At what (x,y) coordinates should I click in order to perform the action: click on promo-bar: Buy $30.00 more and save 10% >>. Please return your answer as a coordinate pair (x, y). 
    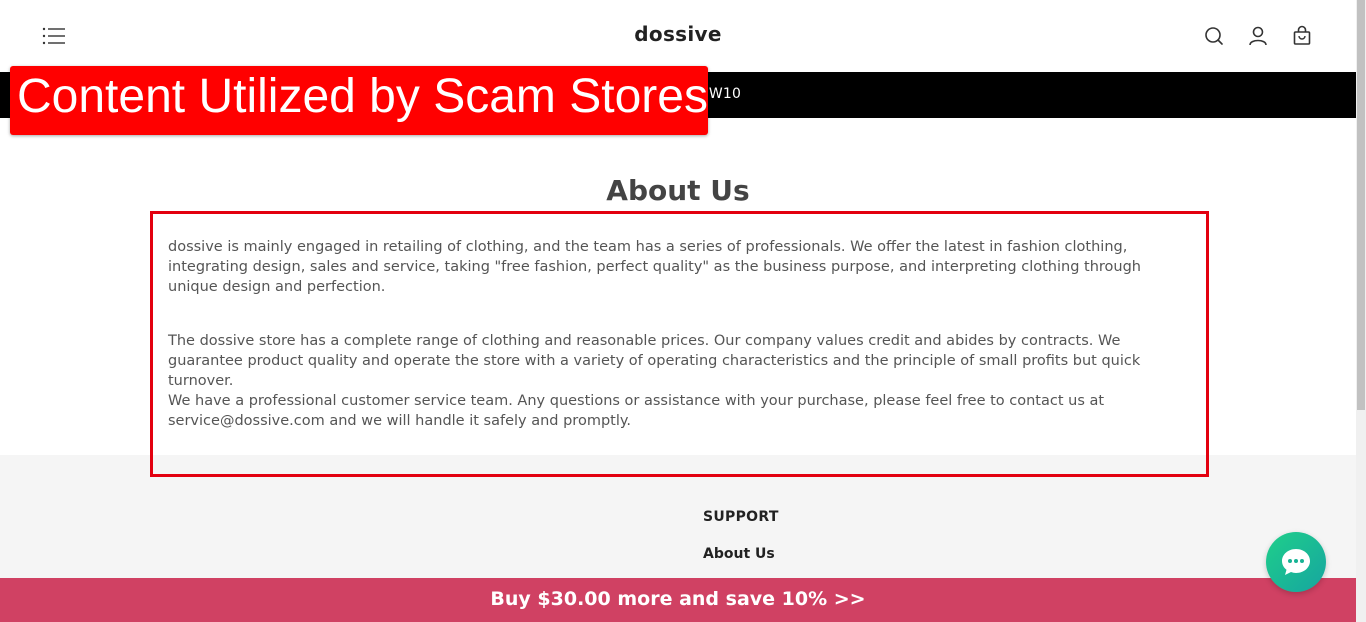
    Looking at the image, I should click on (678, 600).